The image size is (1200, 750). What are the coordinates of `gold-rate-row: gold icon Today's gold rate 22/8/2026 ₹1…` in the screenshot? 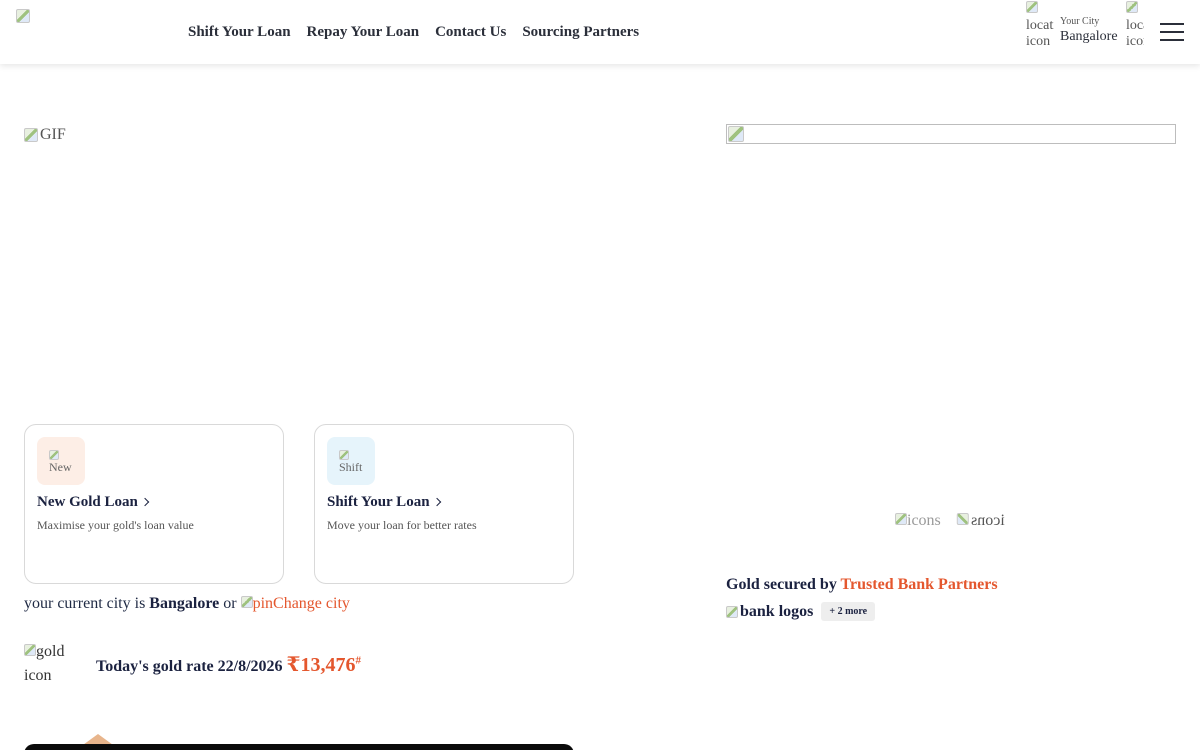 It's located at (304, 664).